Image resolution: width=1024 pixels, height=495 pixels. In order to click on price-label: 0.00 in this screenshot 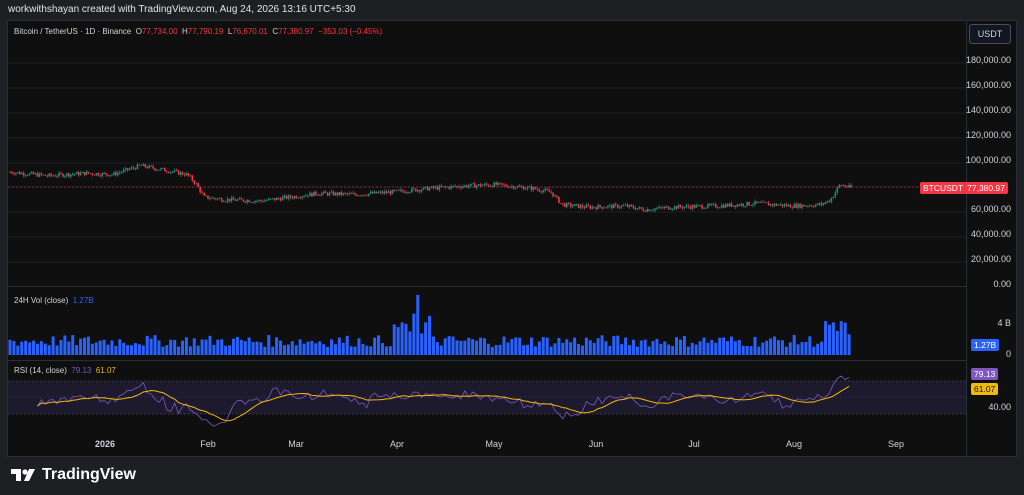, I will do `click(1002, 284)`.